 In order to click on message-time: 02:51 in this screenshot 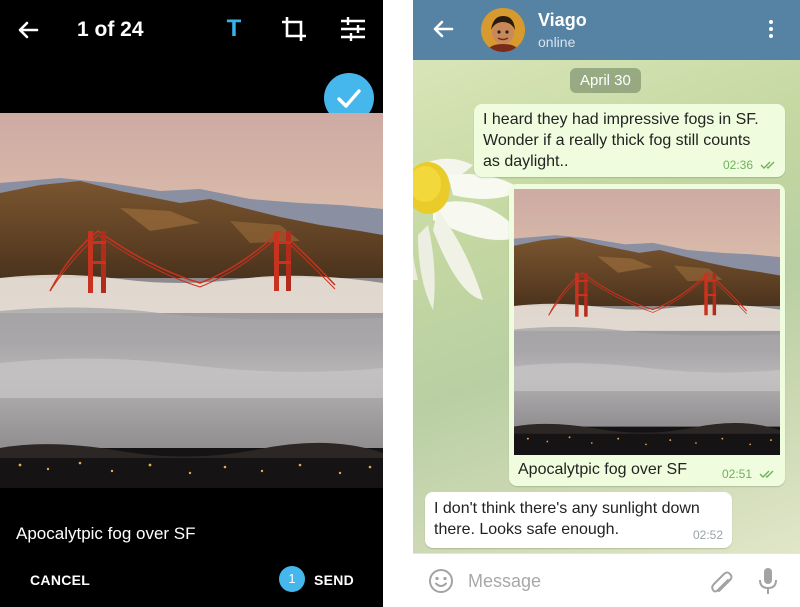, I will do `click(737, 474)`.